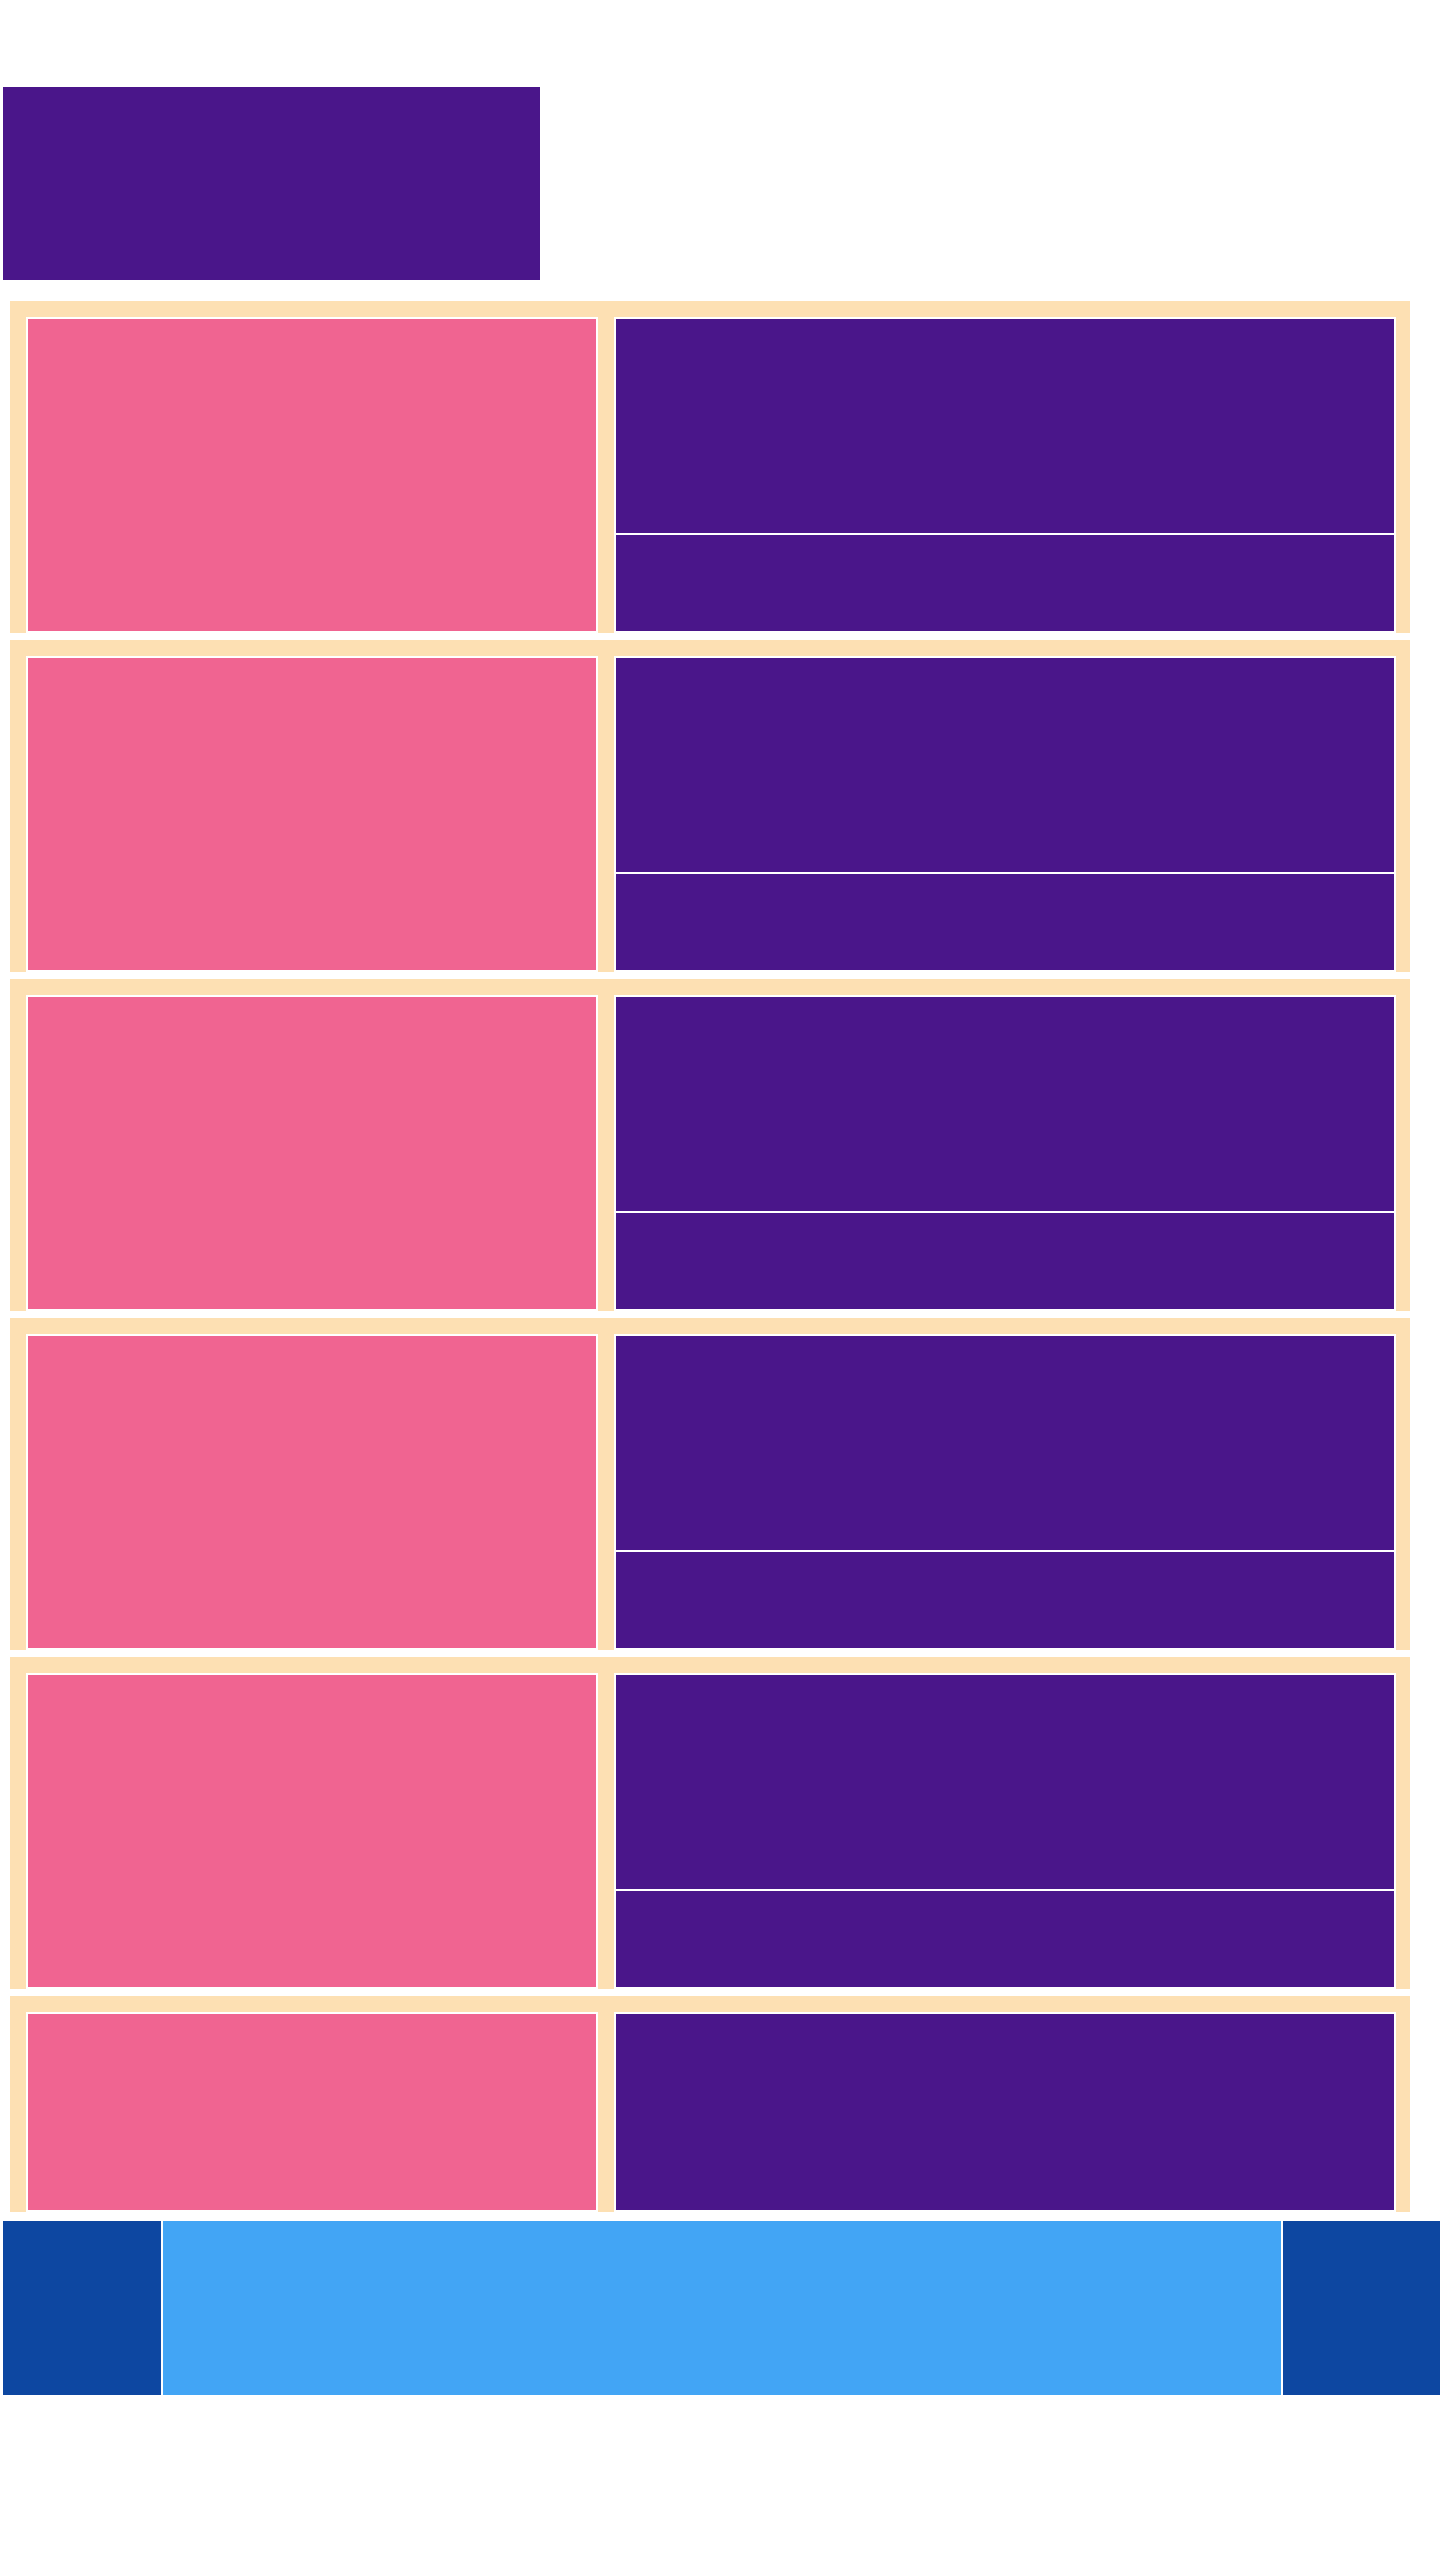 The height and width of the screenshot is (2560, 1440). I want to click on bottom-bar, so click(720, 2308).